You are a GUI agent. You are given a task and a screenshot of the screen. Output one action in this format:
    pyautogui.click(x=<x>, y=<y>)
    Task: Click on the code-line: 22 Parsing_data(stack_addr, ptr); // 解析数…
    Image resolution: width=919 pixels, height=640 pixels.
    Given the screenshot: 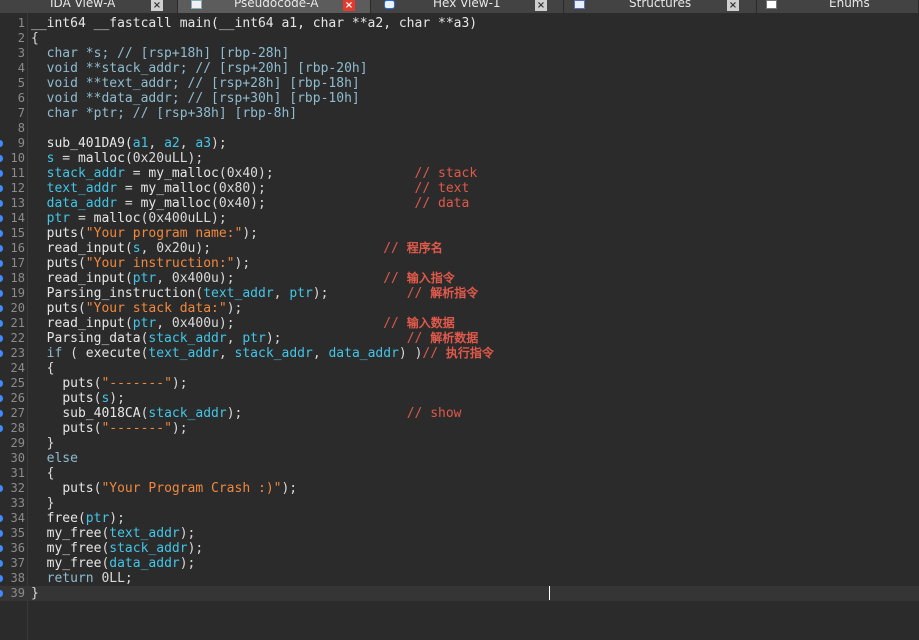 What is the action you would take?
    pyautogui.click(x=459, y=338)
    